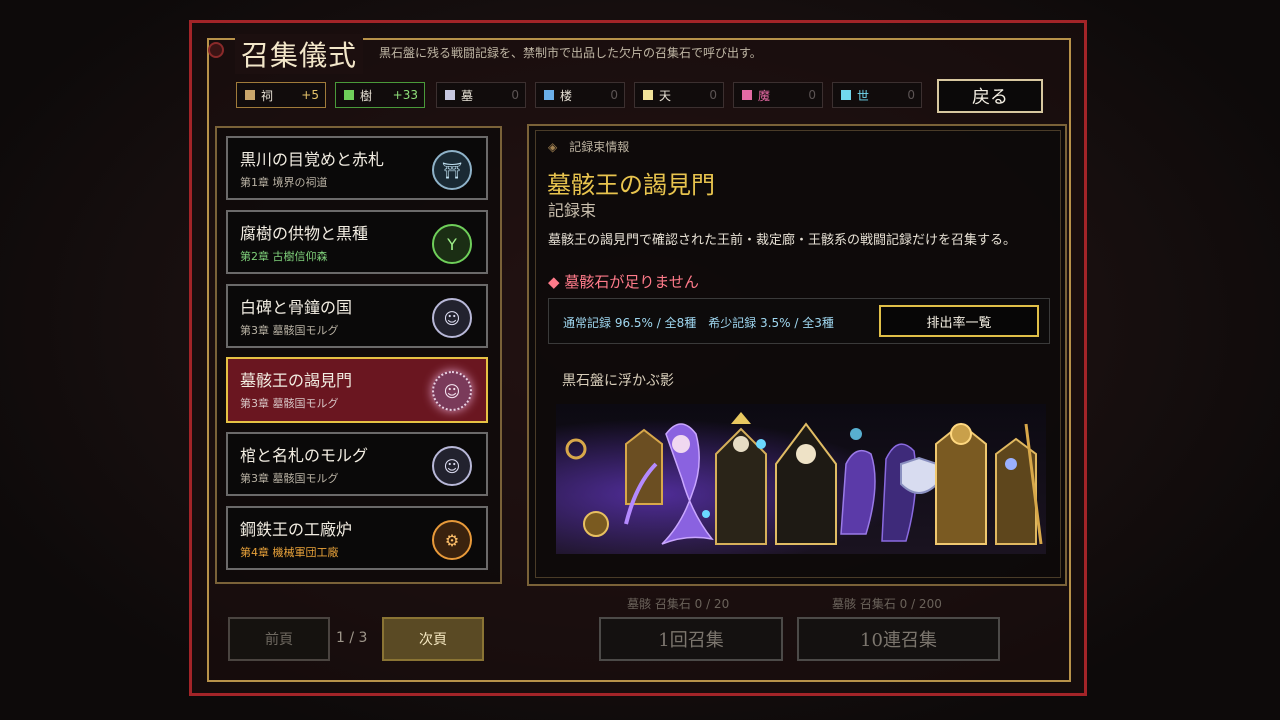 The image size is (1280, 720). I want to click on list-item: 腐樹の供物と黒種 第2章 古樹信仰森 Y, so click(357, 242).